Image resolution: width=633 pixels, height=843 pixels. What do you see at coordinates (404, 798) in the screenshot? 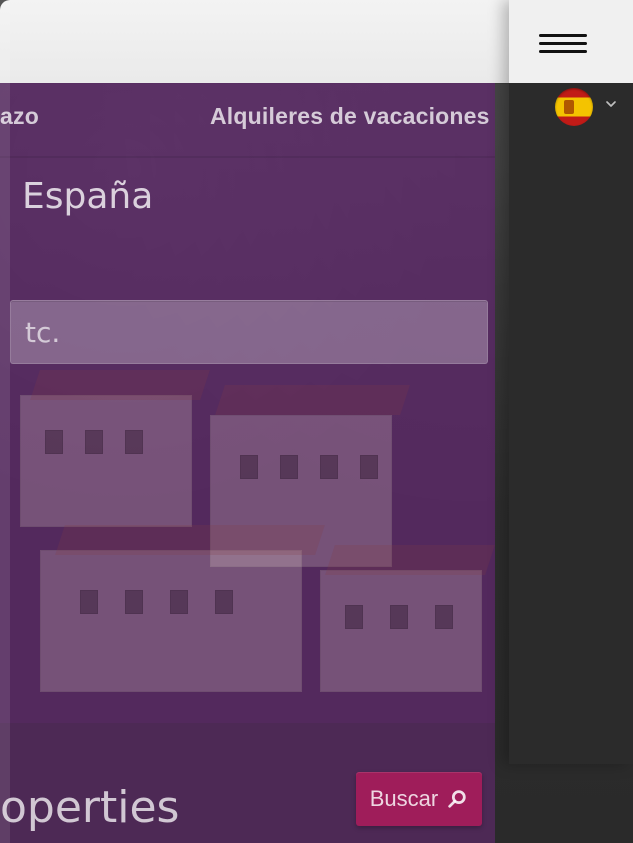
I see `search-button-label: Buscar` at bounding box center [404, 798].